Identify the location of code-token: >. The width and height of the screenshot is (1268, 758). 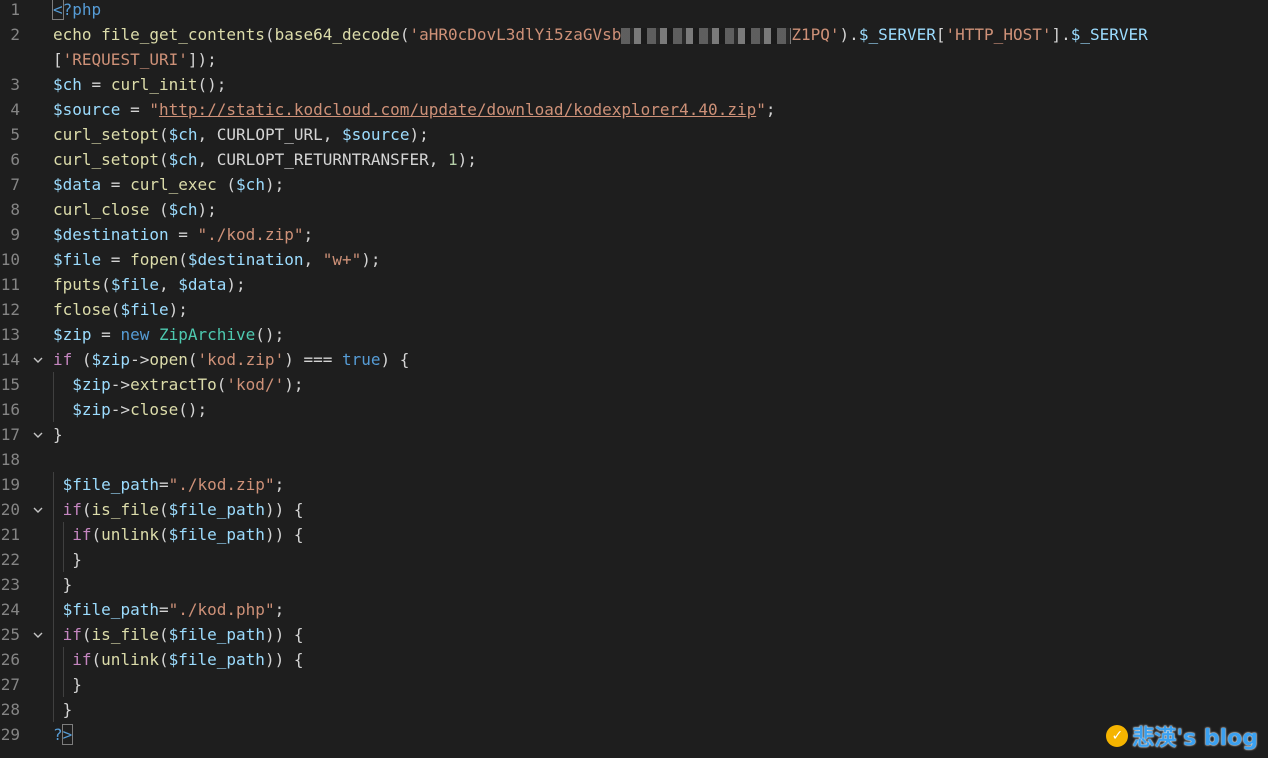
(67, 734).